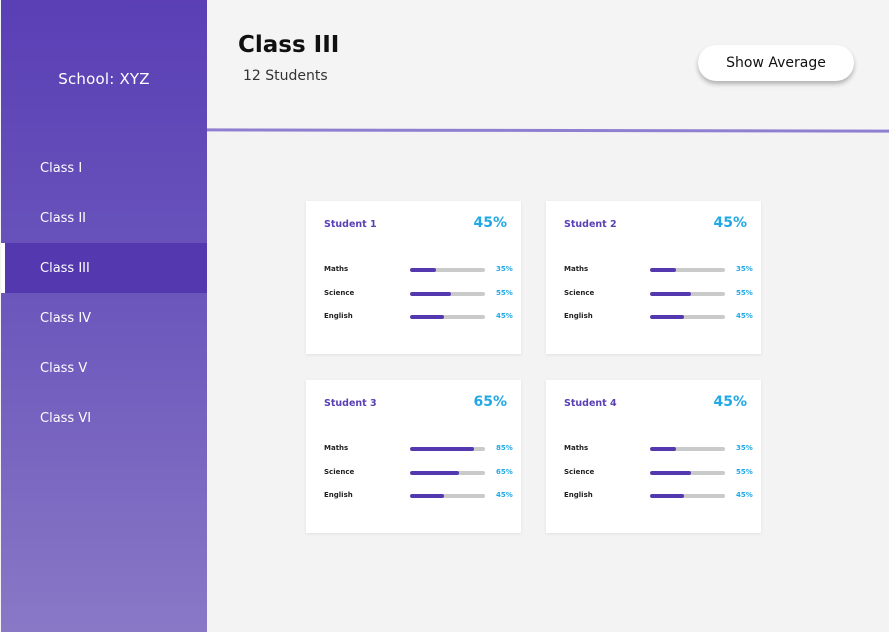 This screenshot has height=632, width=889. I want to click on sidebar-item-class-1: Class I, so click(104, 168).